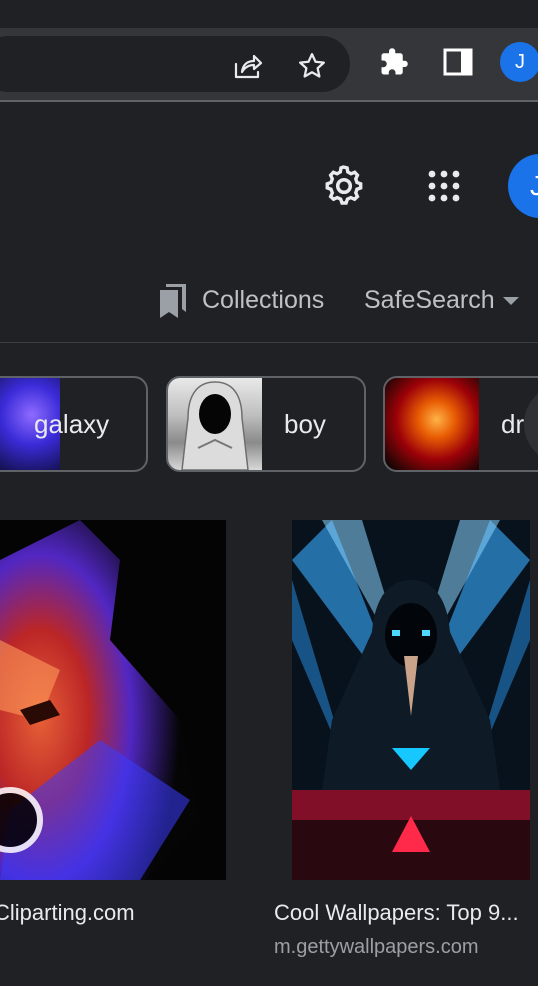  I want to click on safesearch-dropdown: SafeSearch, so click(441, 300).